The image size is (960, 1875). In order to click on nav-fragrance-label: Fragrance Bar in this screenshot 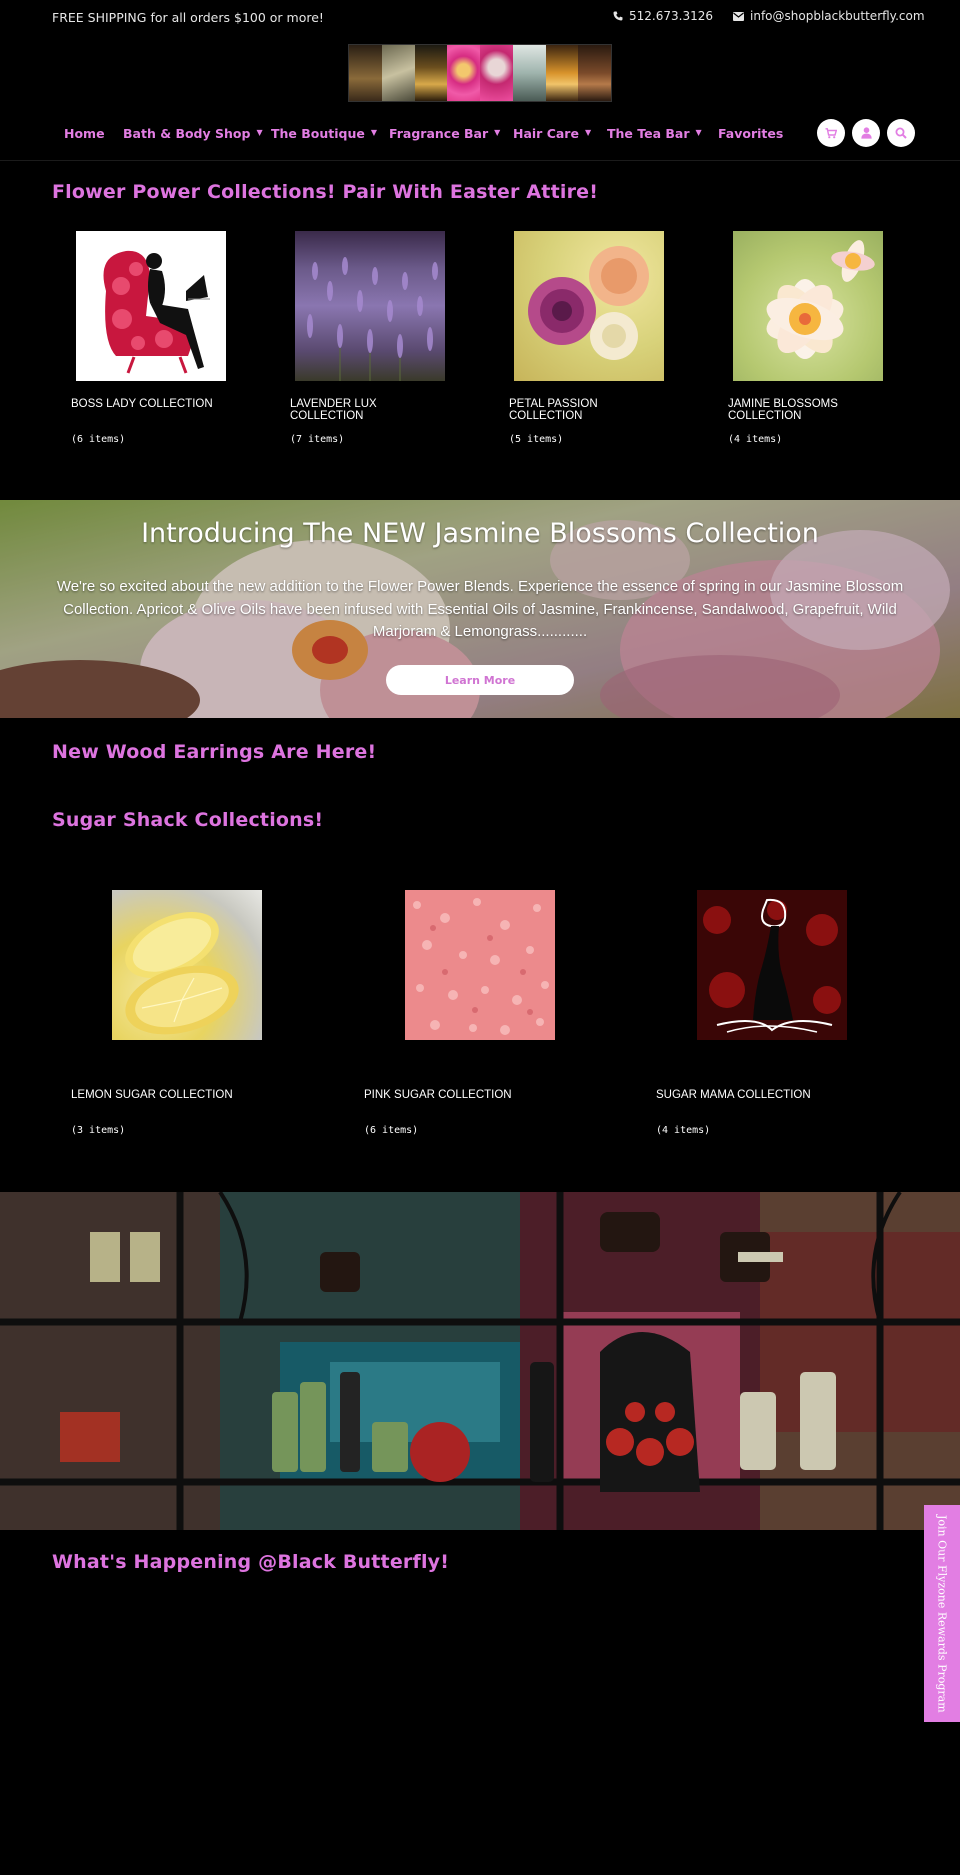, I will do `click(439, 133)`.